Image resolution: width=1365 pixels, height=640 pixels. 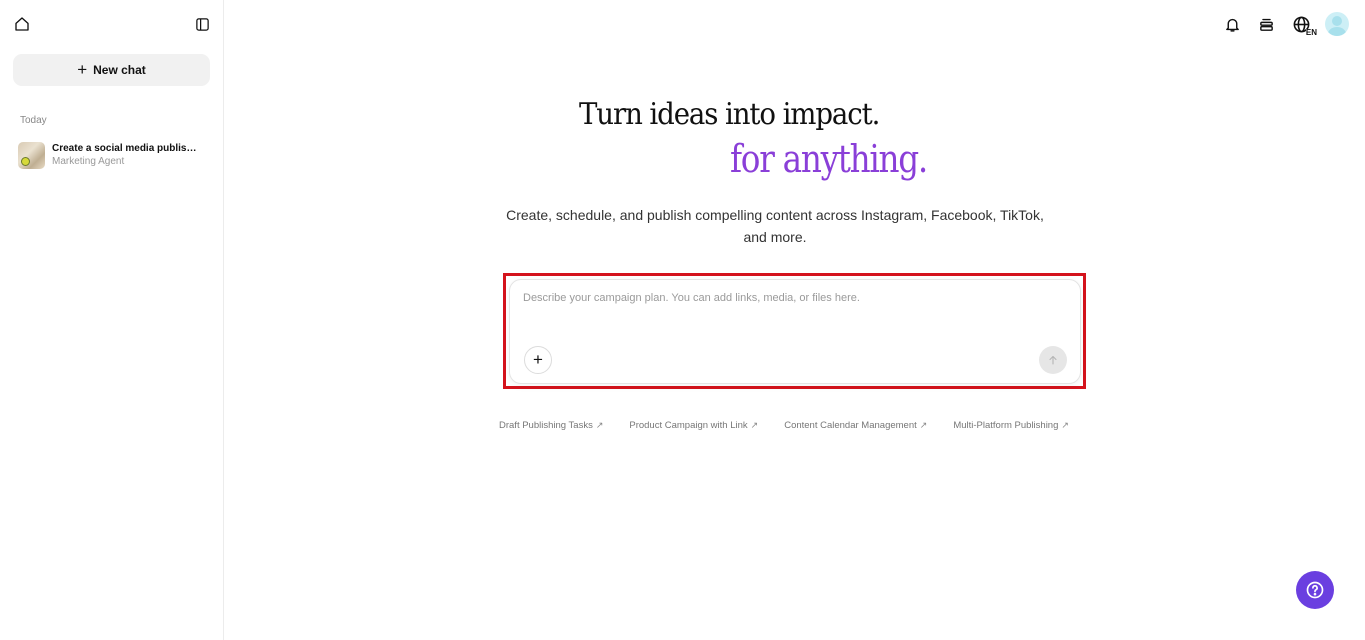 I want to click on language-code: EN, so click(x=1311, y=32).